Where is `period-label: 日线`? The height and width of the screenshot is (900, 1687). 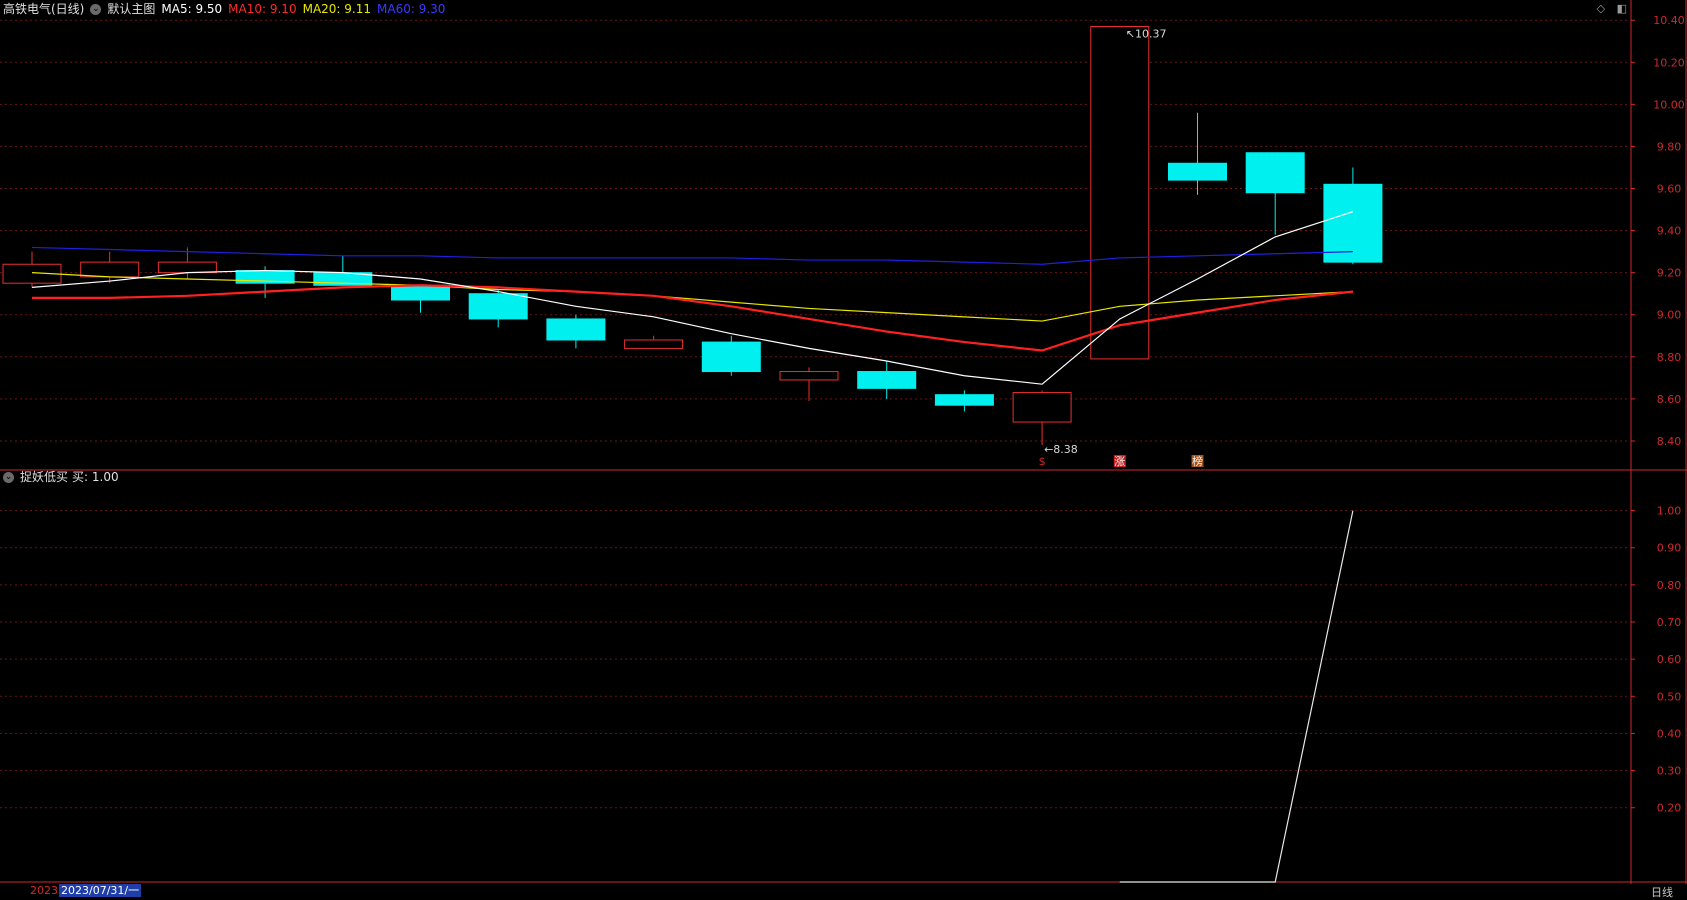
period-label: 日线 is located at coordinates (1662, 892).